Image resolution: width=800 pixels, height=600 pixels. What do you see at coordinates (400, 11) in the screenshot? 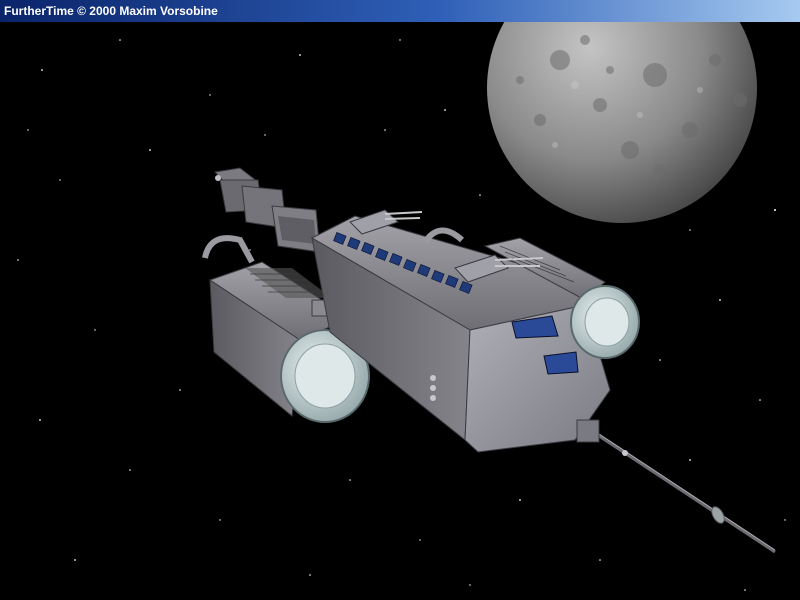
I see `window-title: FurtherTime © 2000 Maxim Vorsobine` at bounding box center [400, 11].